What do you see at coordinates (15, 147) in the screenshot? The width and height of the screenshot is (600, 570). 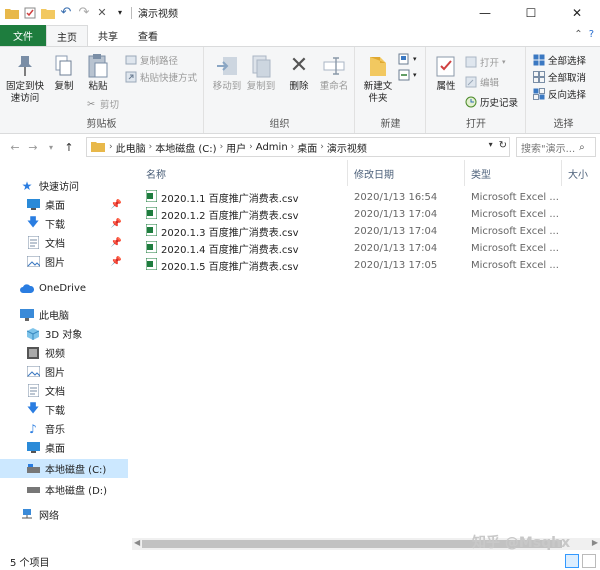 I see `back-arrow-icon: ←` at bounding box center [15, 147].